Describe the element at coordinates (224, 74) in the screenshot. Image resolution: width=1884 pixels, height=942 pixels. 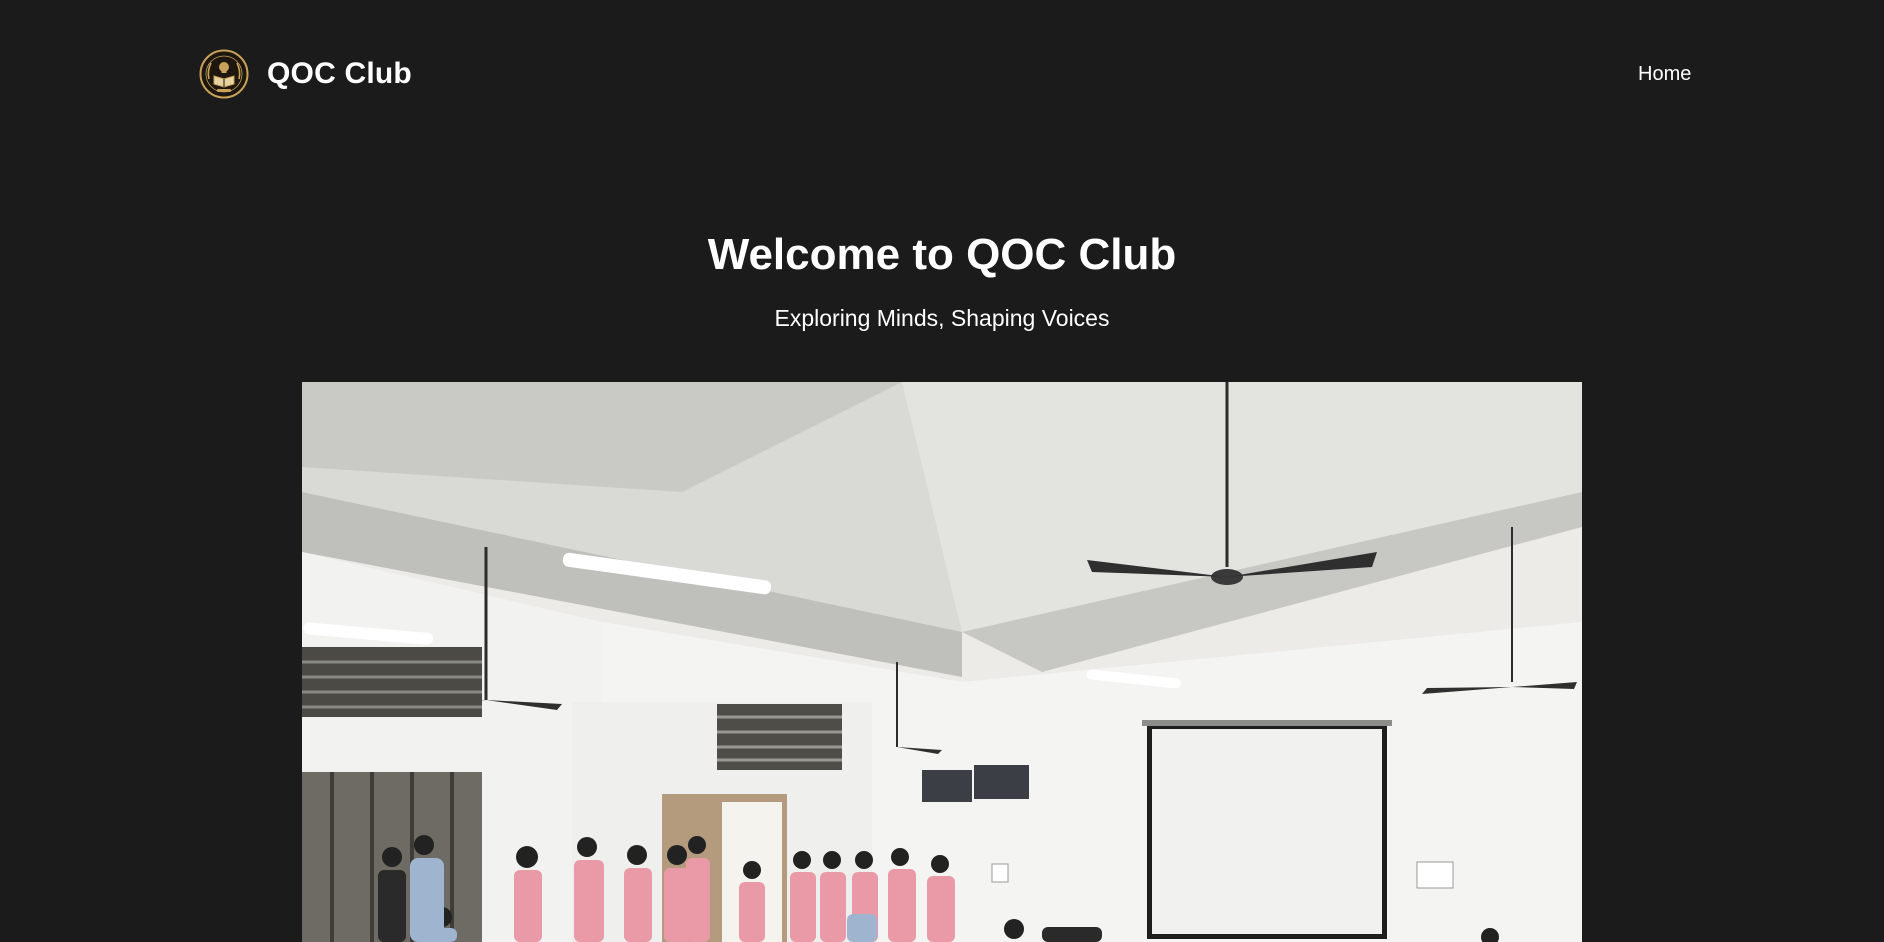
I see `club-emblem-icon` at that location.